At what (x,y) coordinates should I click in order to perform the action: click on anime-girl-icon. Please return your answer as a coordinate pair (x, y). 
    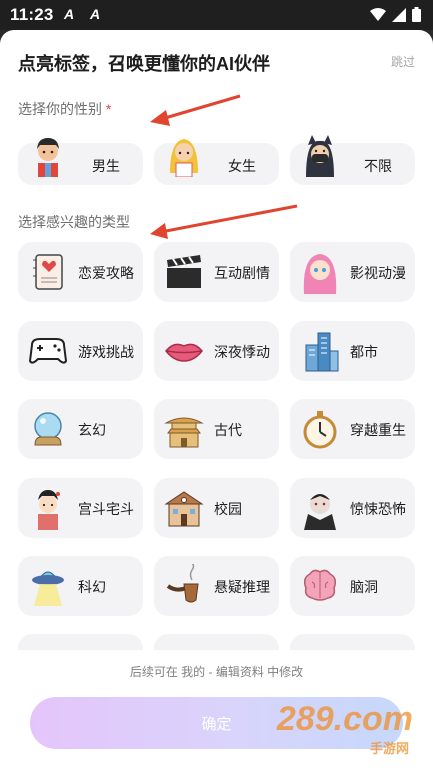
    Looking at the image, I should click on (320, 274).